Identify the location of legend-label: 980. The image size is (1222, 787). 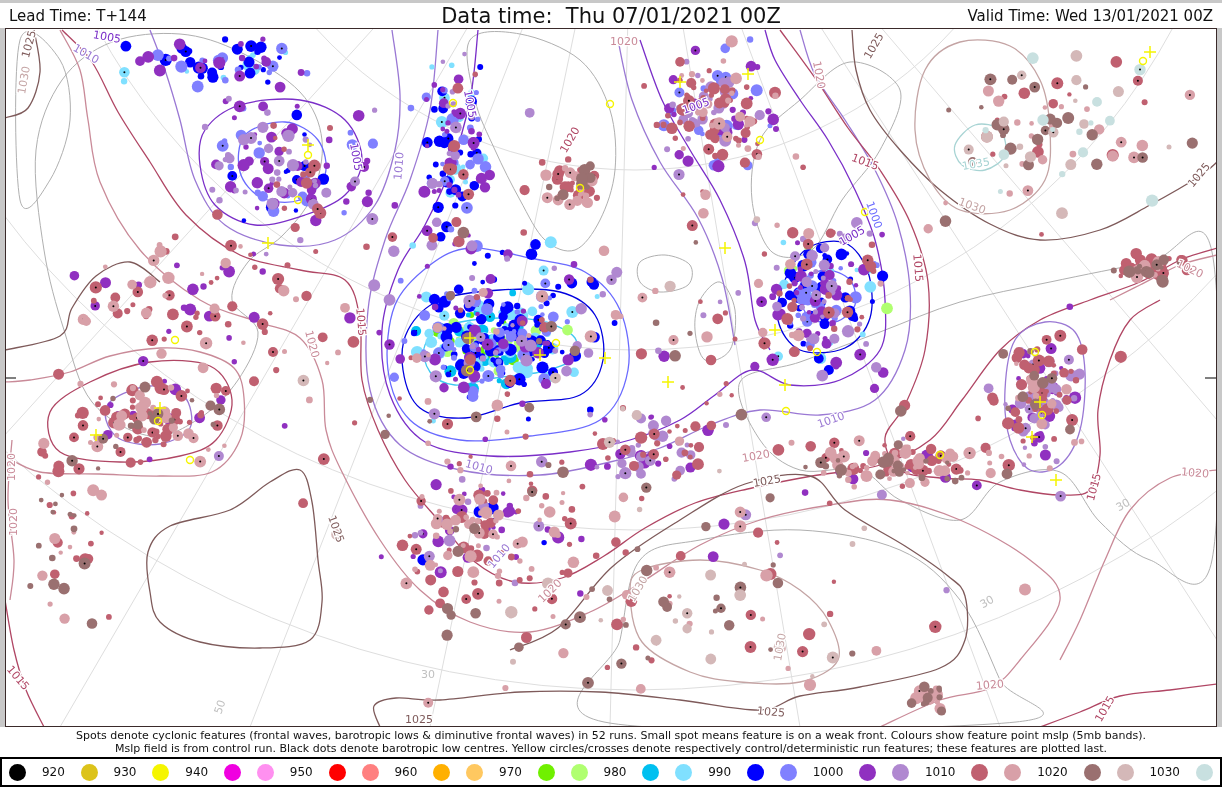
(615, 772).